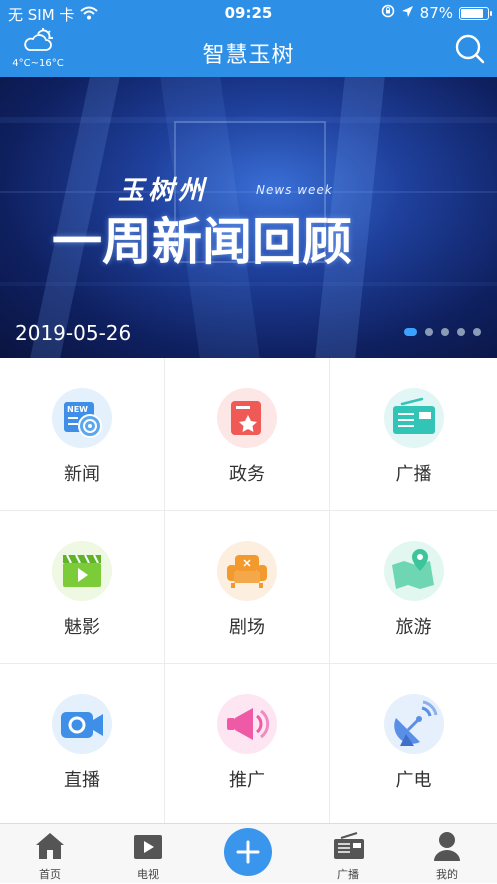  Describe the element at coordinates (248, 55) in the screenshot. I see `page-title: 智慧玉树` at that location.